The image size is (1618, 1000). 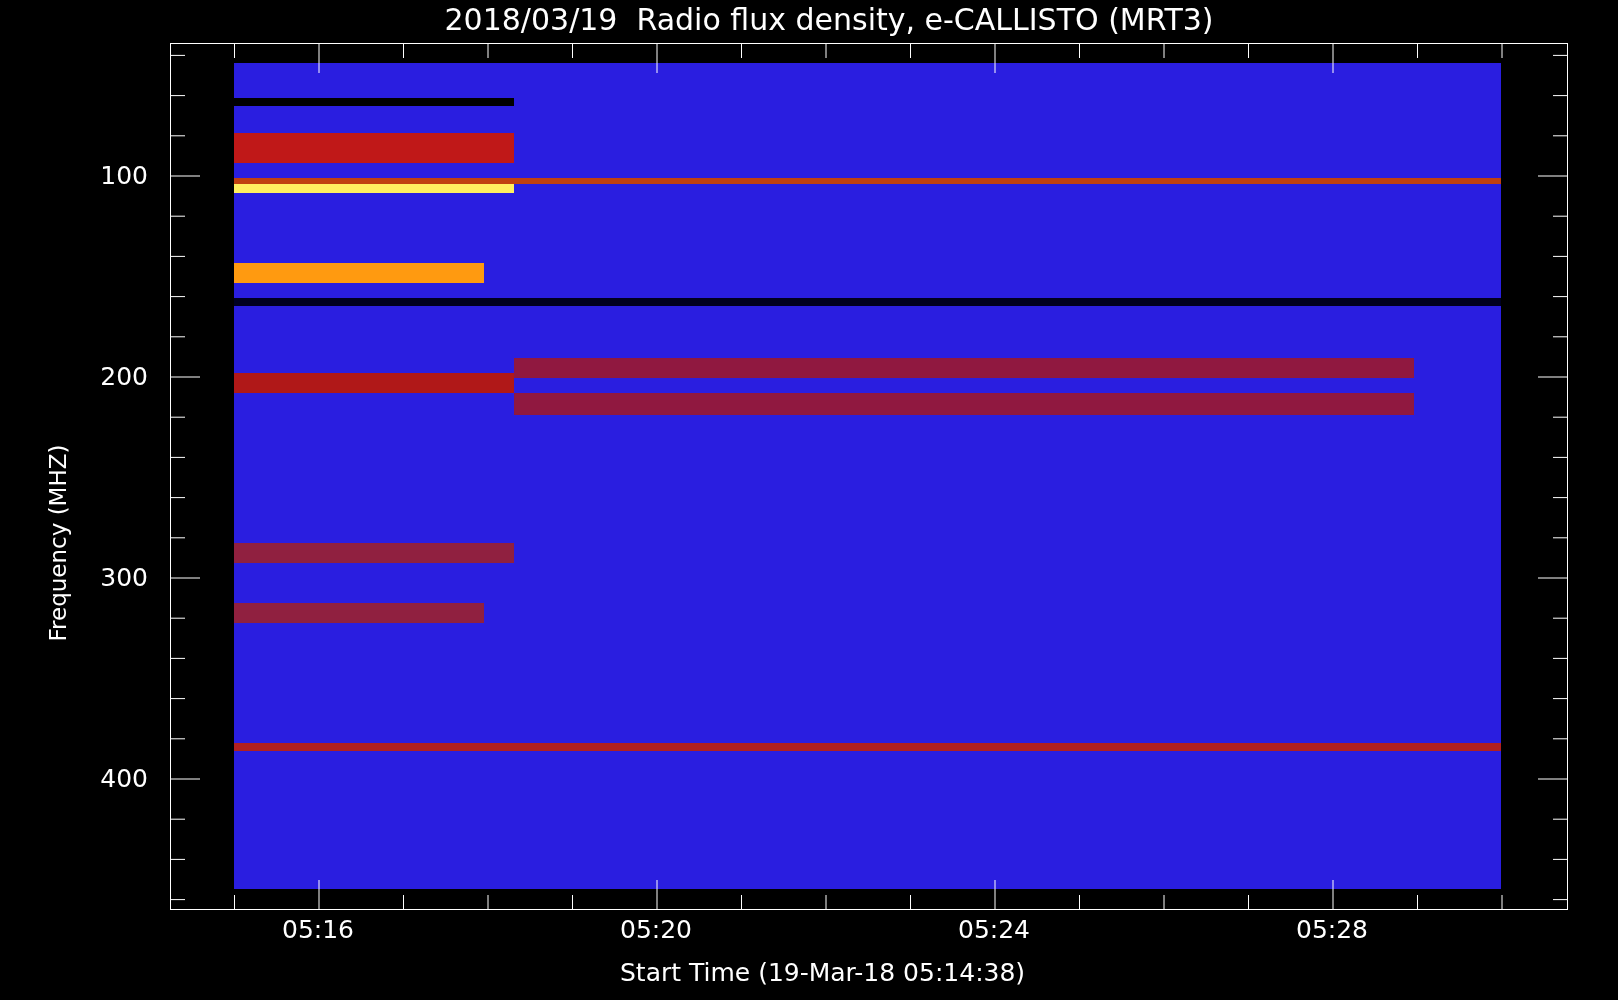 I want to click on tick-label: 05:20, so click(x=656, y=929).